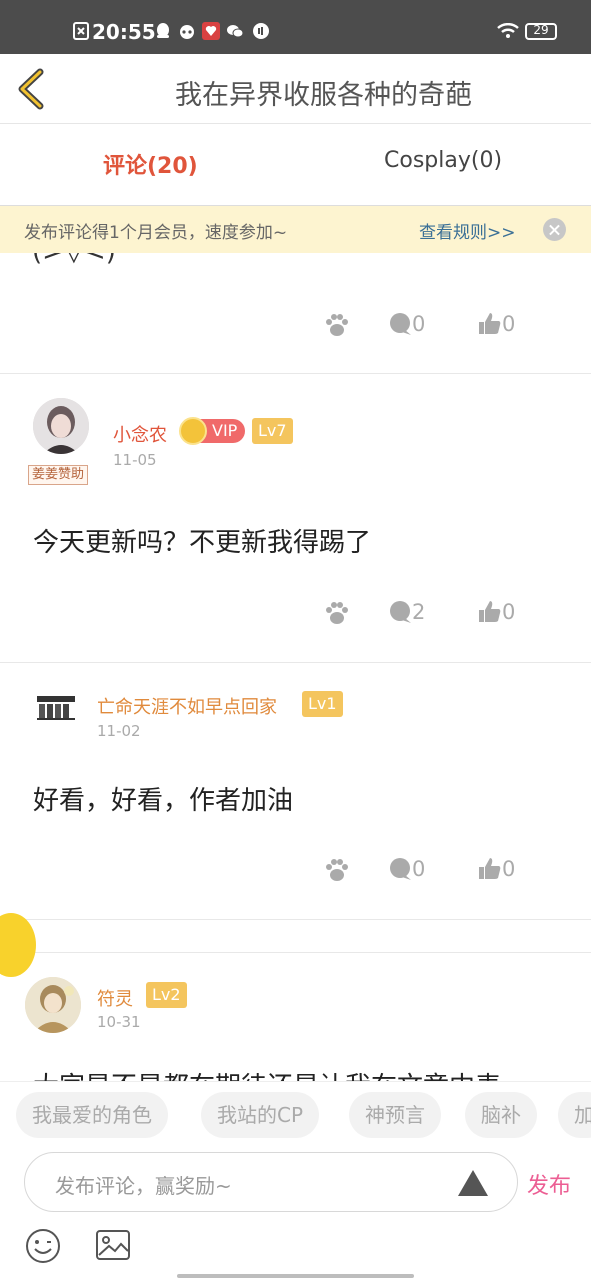 This screenshot has height=1280, width=591. Describe the element at coordinates (163, 801) in the screenshot. I see `comment-content: 好看，好看，作者加油` at that location.